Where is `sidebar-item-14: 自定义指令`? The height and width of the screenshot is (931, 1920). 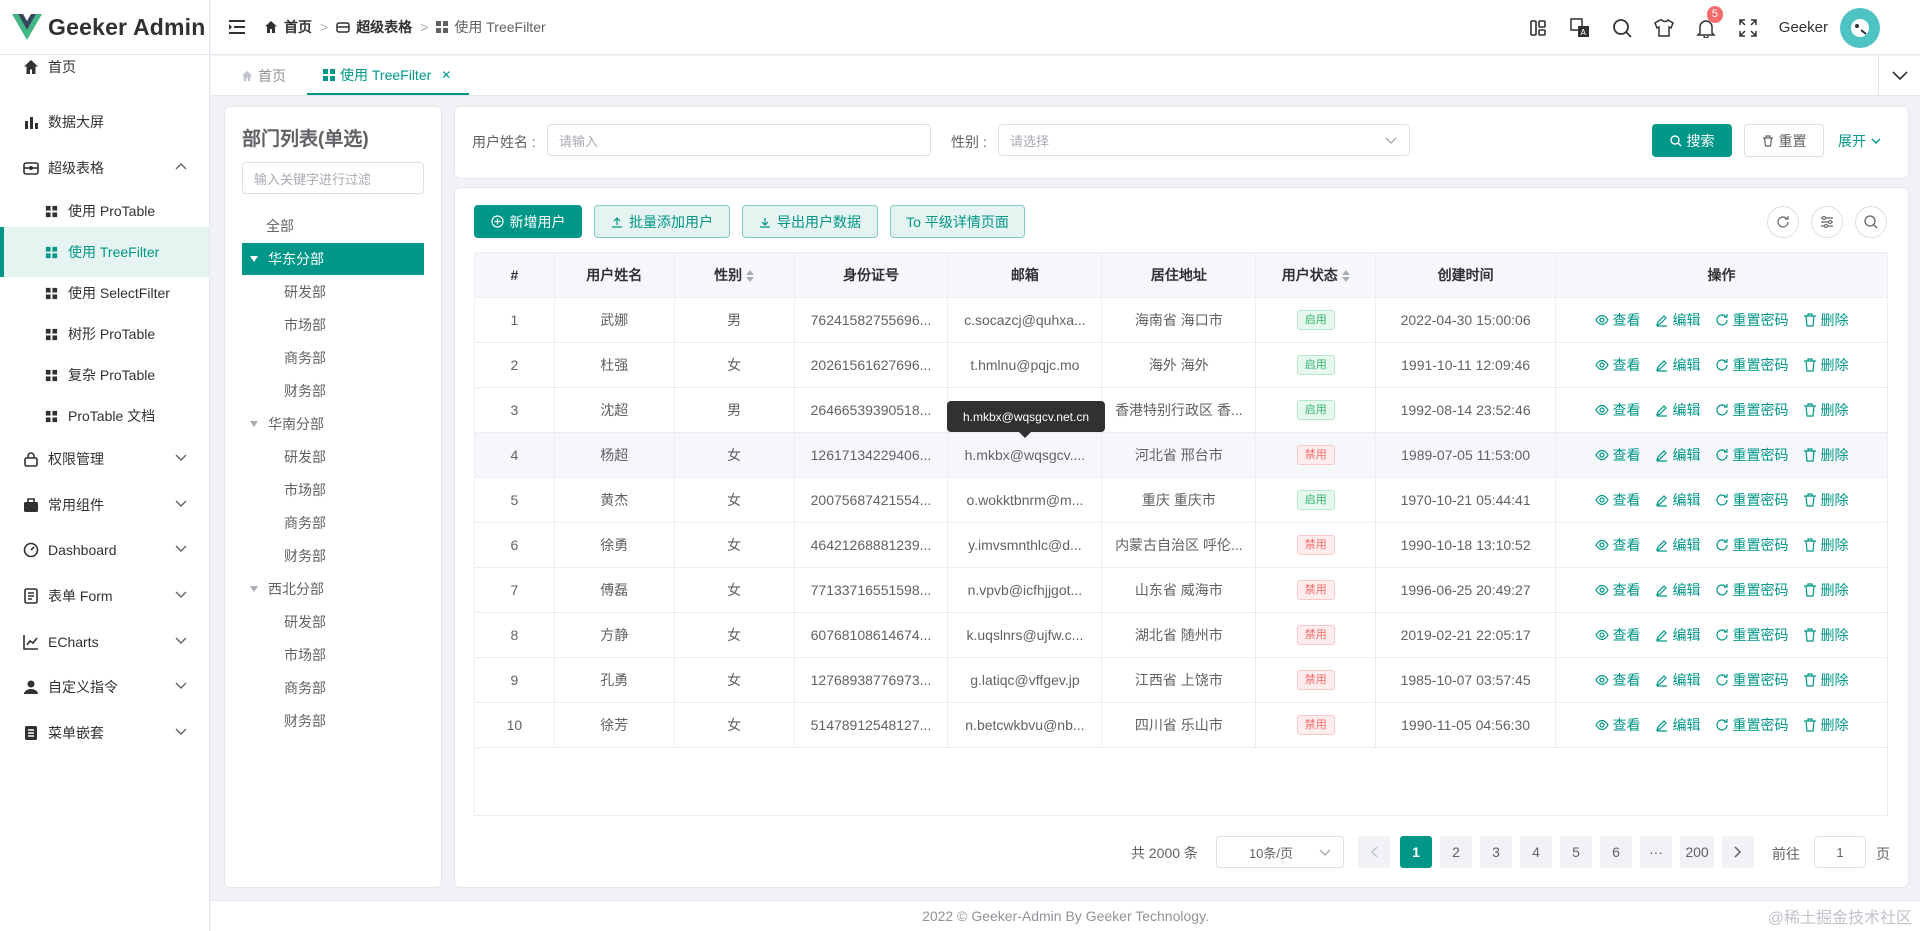
sidebar-item-14: 自定义指令 is located at coordinates (104, 687).